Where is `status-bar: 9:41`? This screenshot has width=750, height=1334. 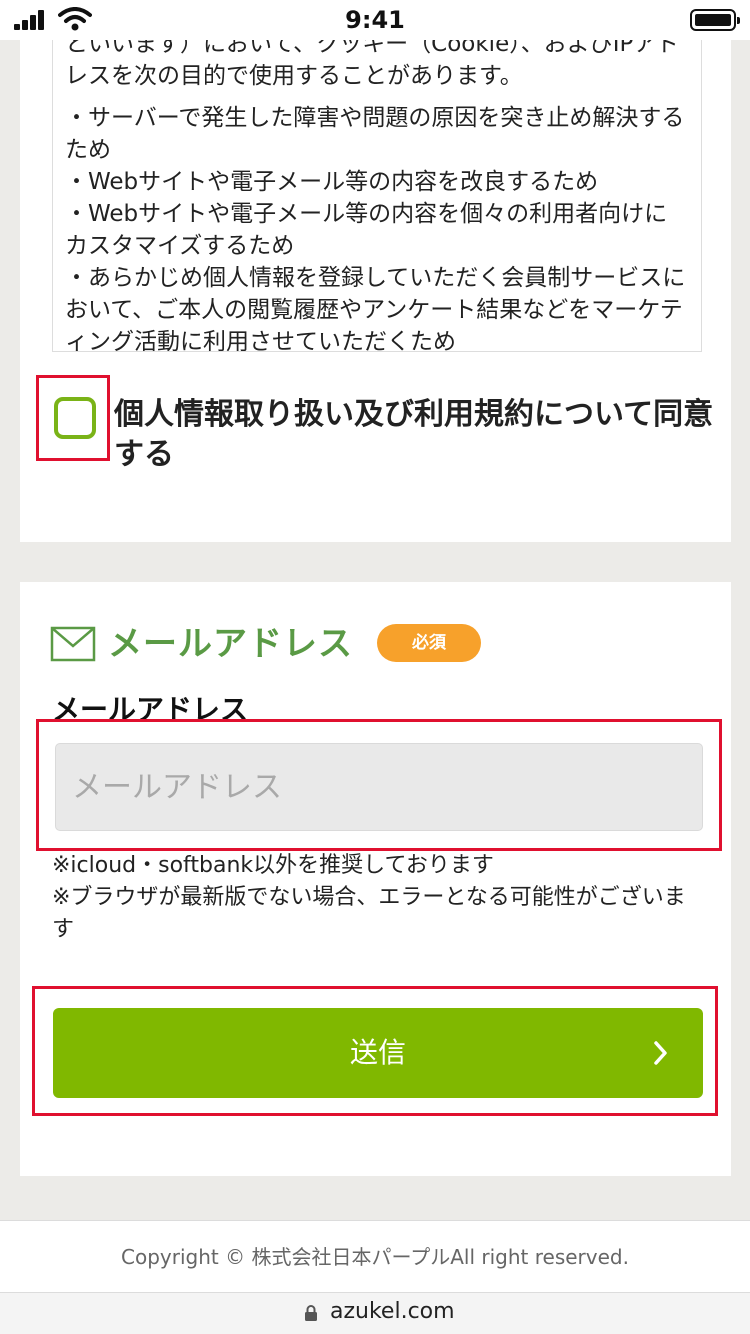 status-bar: 9:41 is located at coordinates (375, 20).